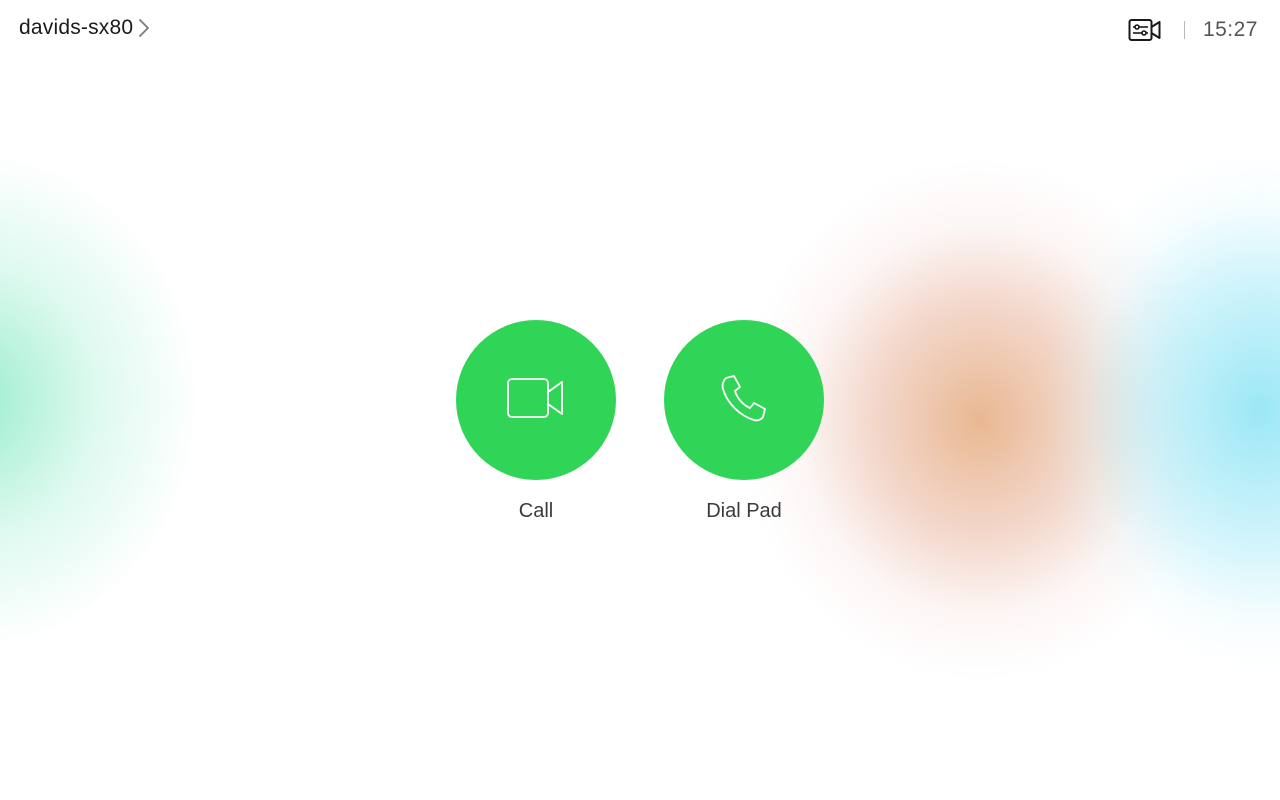 Image resolution: width=1280 pixels, height=800 pixels. I want to click on status-area: 15:27, so click(1193, 30).